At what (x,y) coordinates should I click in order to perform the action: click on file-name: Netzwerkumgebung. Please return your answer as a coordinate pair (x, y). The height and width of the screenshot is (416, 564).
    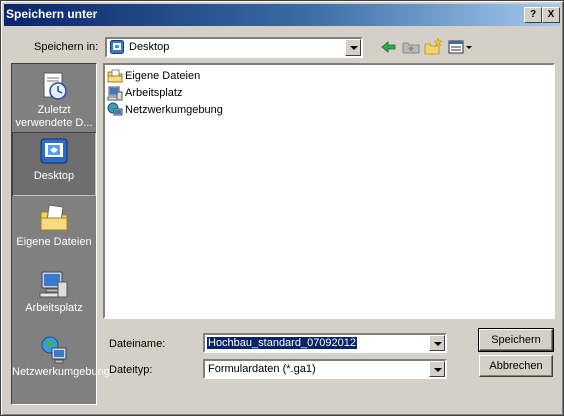
    Looking at the image, I should click on (174, 110).